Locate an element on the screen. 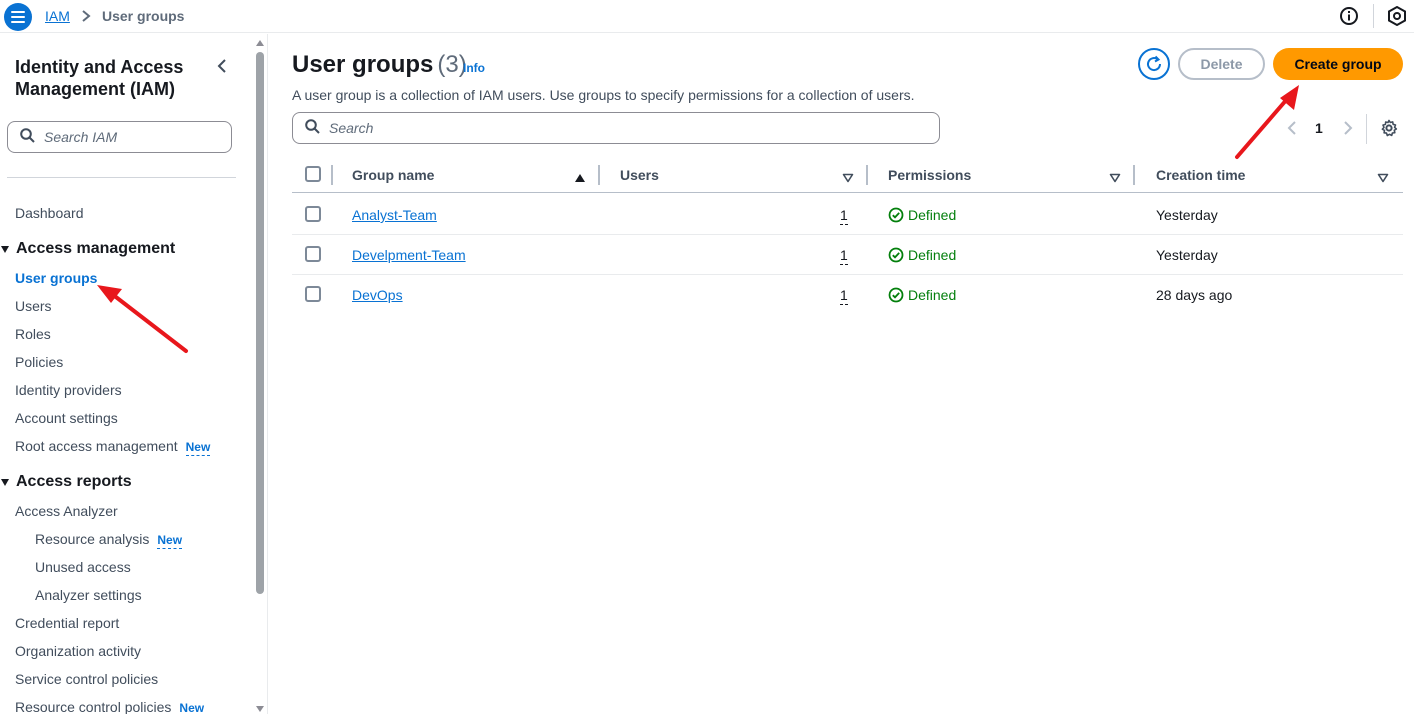  sidebar-item-root-access-management: Root access management New is located at coordinates (113, 447).